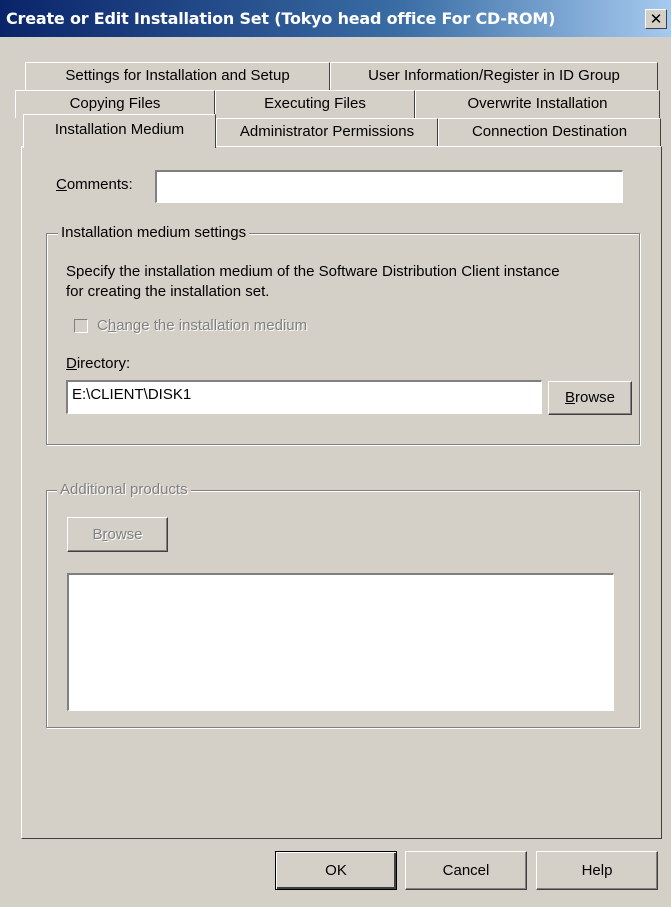 Image resolution: width=671 pixels, height=907 pixels. I want to click on change-medium-checkbox, so click(81, 326).